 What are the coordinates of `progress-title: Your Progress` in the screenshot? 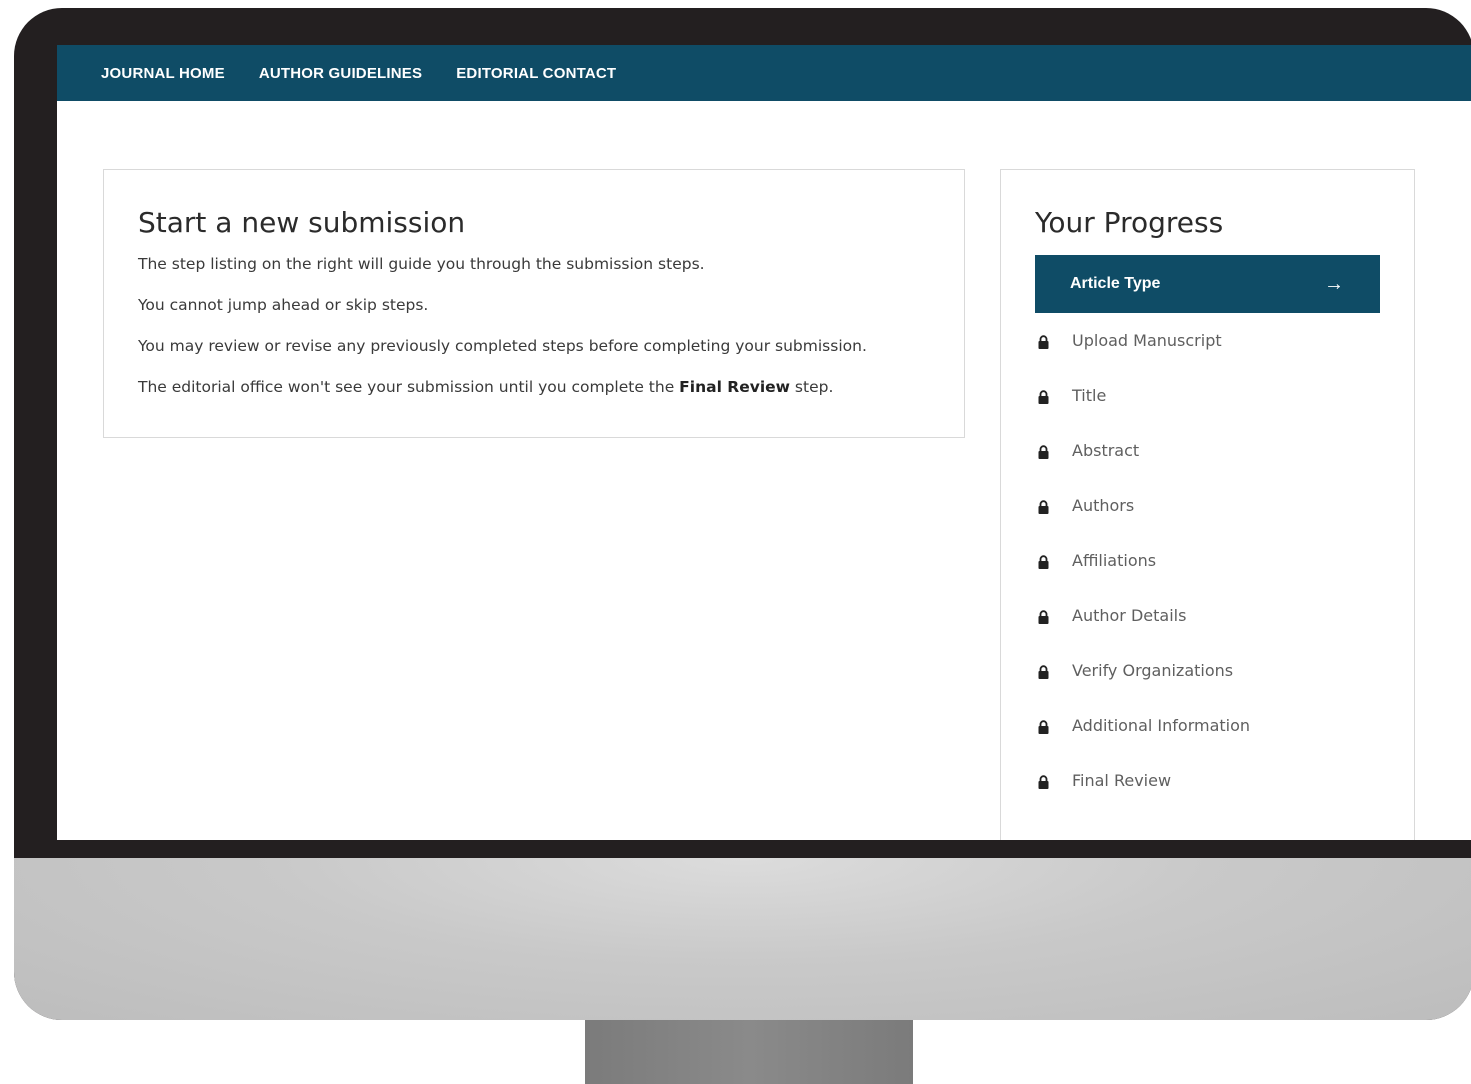 It's located at (1129, 222).